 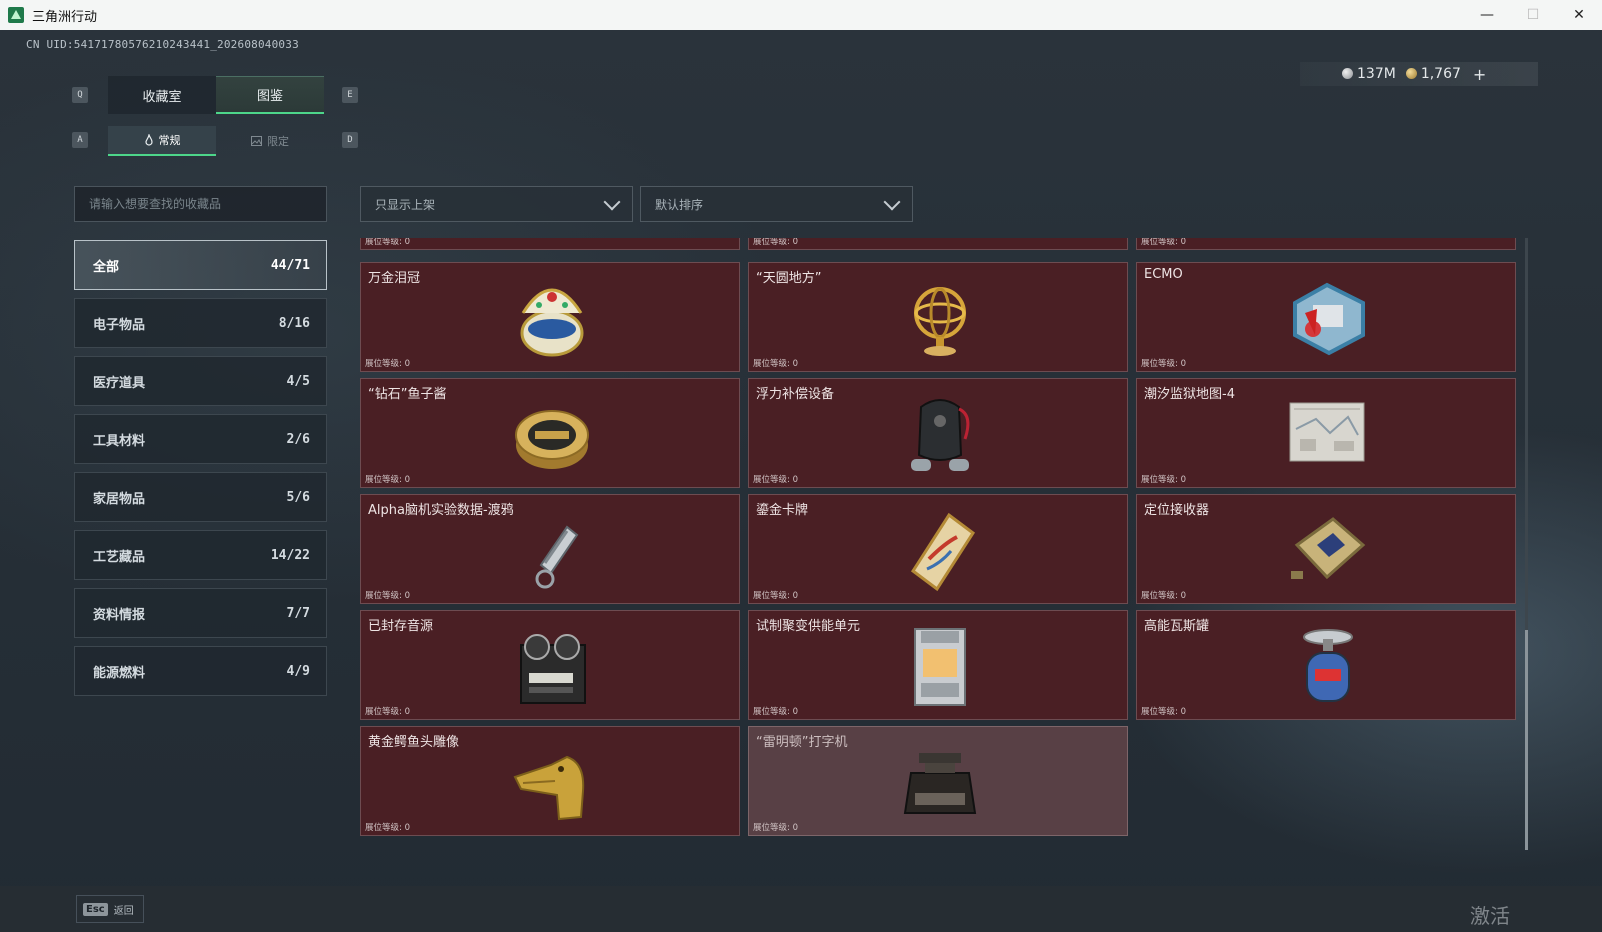 I want to click on silver-currency: 137M, so click(x=1369, y=74).